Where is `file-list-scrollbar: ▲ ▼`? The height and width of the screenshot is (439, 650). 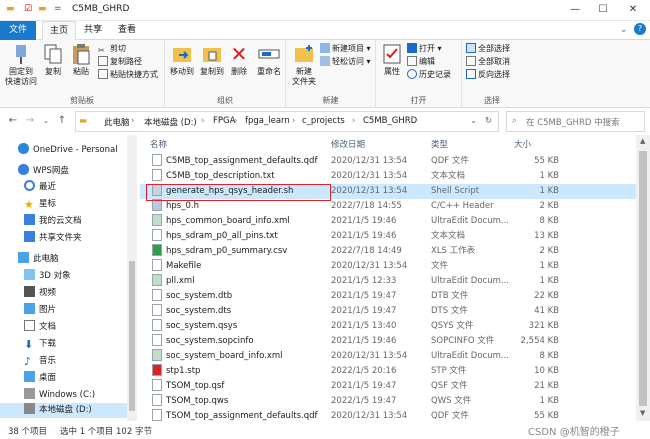 file-list-scrollbar: ▲ ▼ is located at coordinates (643, 278).